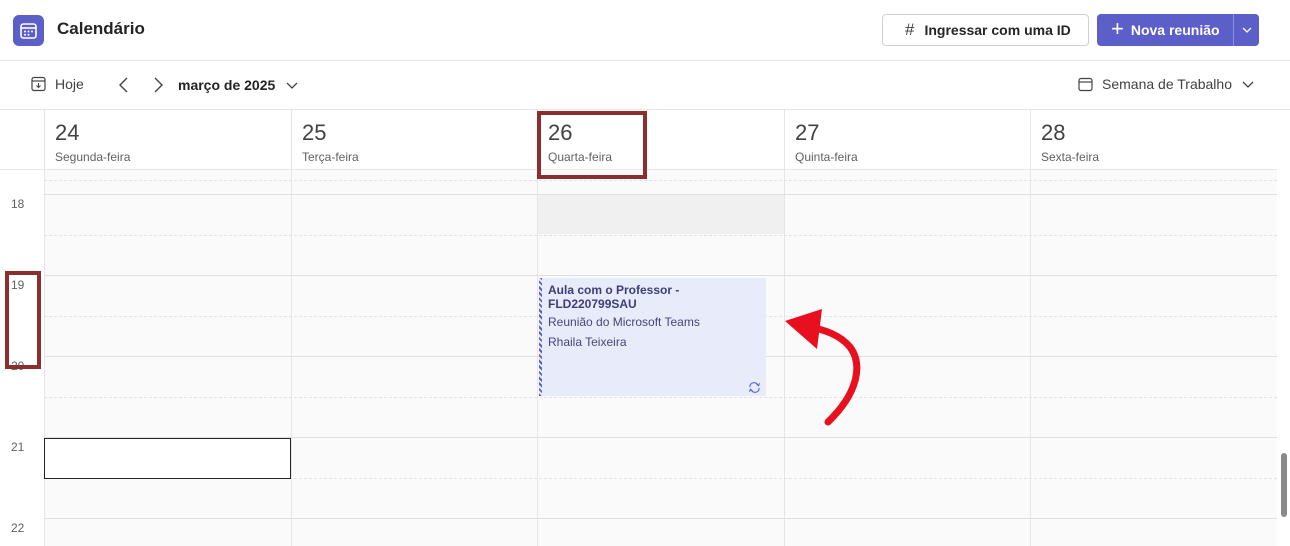 Image resolution: width=1290 pixels, height=546 pixels. I want to click on day-header: 24 Segunda-feira, so click(167, 140).